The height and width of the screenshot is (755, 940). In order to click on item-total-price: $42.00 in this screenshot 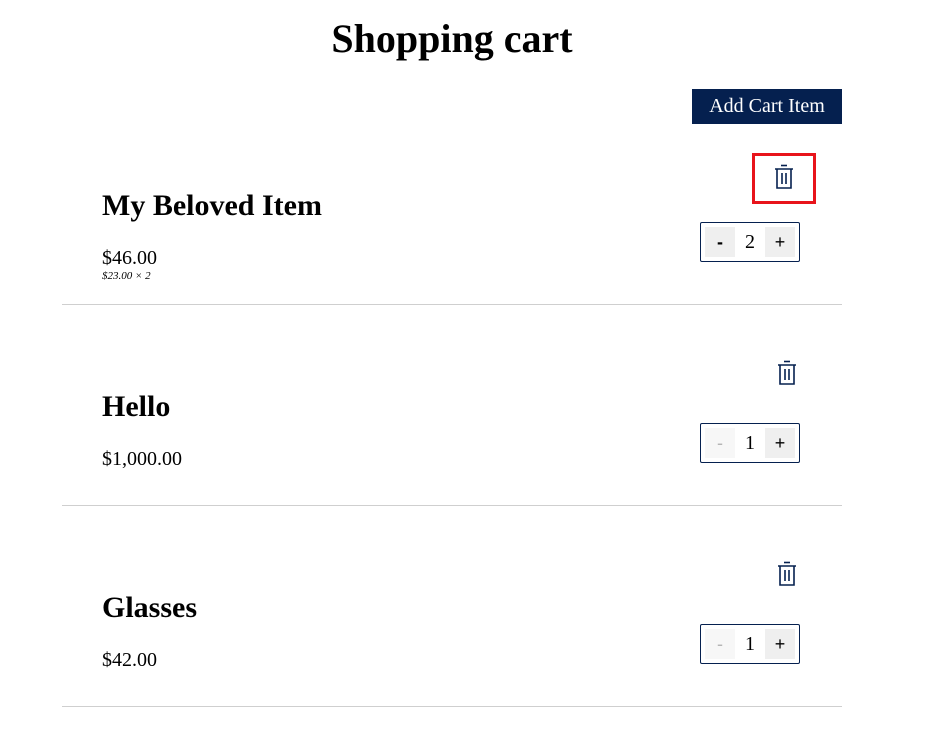, I will do `click(129, 660)`.